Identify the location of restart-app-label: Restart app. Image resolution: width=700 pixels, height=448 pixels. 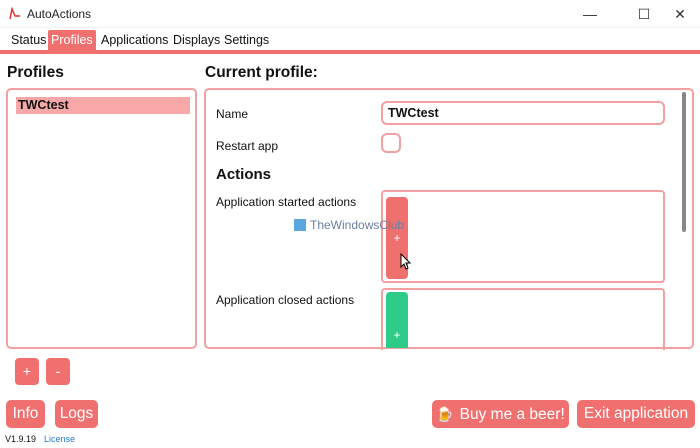
(247, 146).